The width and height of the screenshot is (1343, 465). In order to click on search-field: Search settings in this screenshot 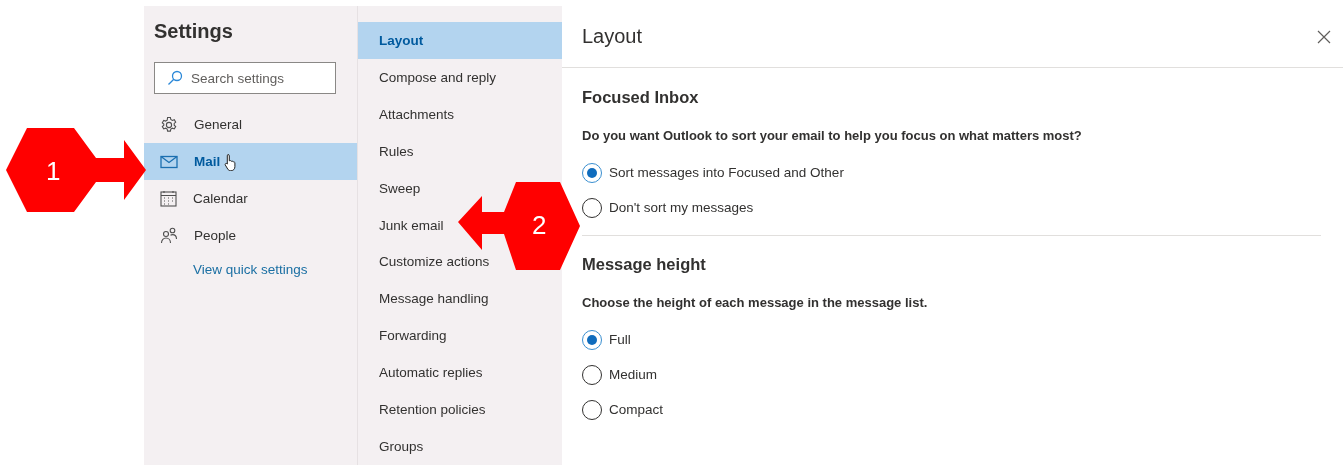, I will do `click(245, 78)`.